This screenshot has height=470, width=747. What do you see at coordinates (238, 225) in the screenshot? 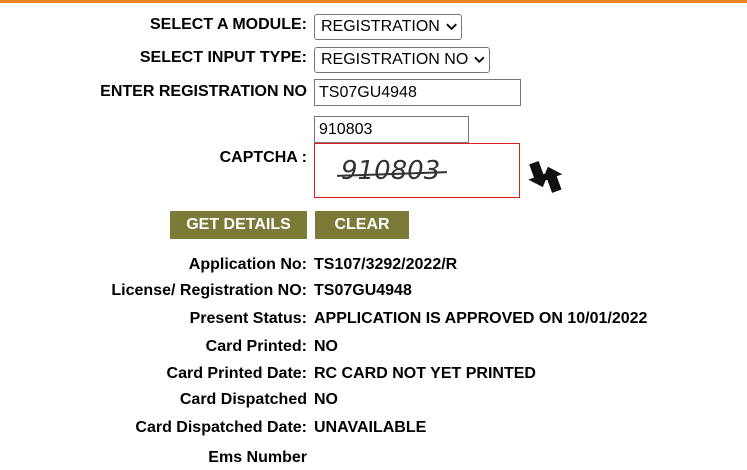
I see `get-details-button: GET DETAILS` at bounding box center [238, 225].